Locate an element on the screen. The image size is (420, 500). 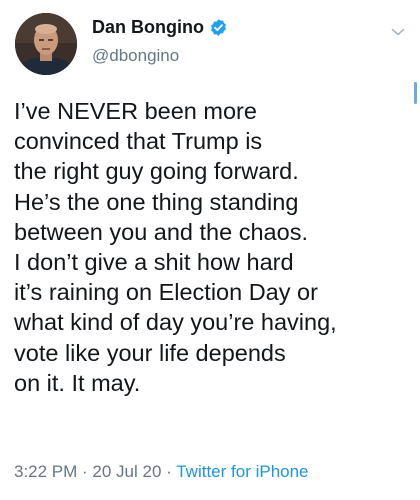
avatar is located at coordinates (46, 44).